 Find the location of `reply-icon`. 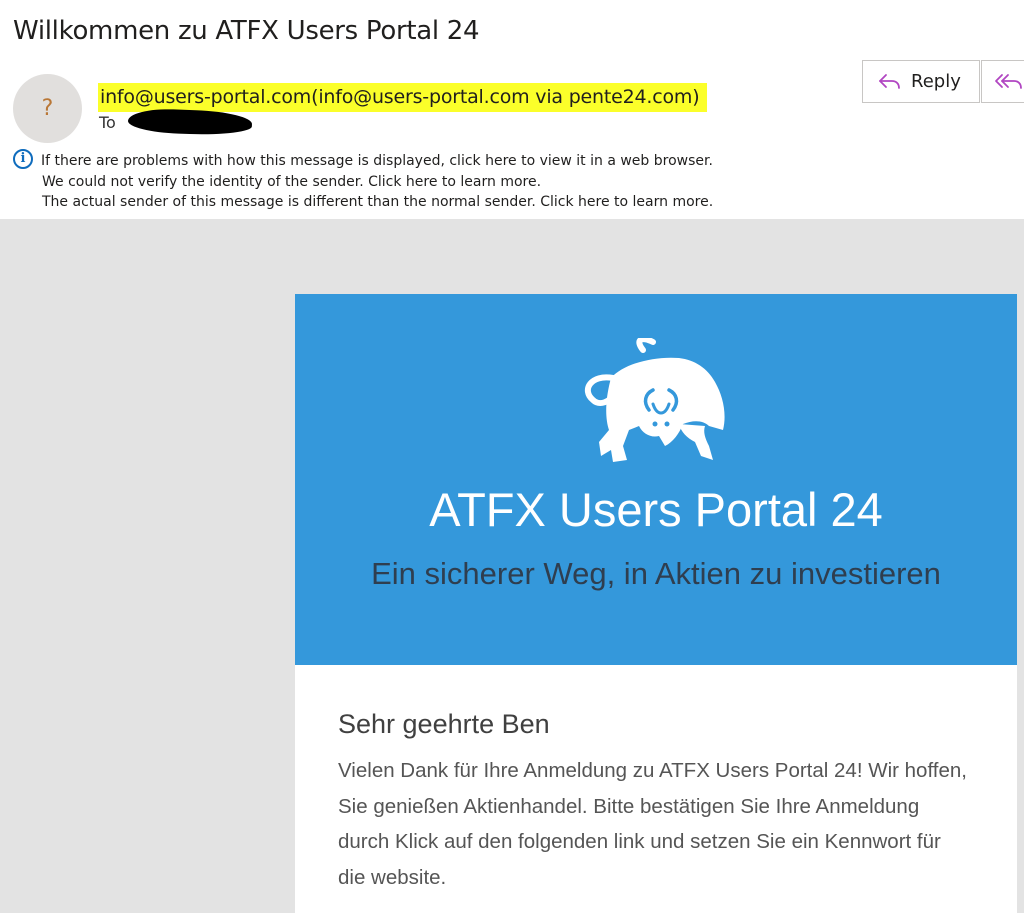

reply-icon is located at coordinates (889, 81).